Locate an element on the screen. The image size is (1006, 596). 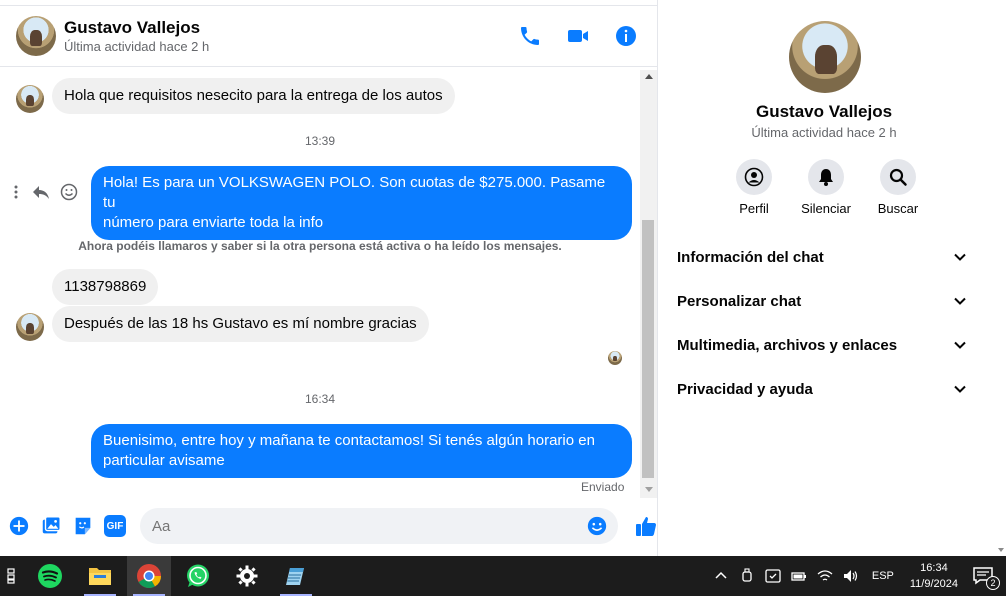
notification-center-button: 2 is located at coordinates (986, 577).